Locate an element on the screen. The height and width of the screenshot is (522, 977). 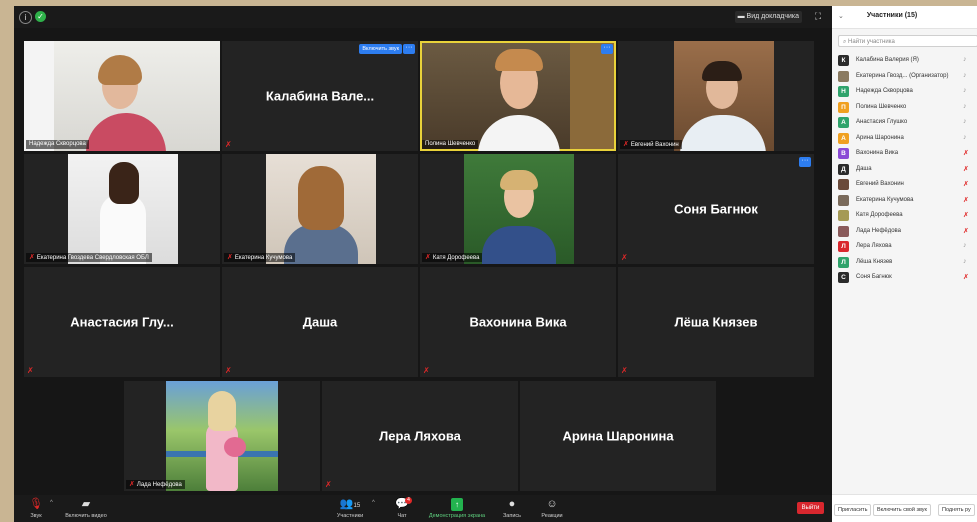
participant-row: Д Даша ✗ is located at coordinates (904, 170).